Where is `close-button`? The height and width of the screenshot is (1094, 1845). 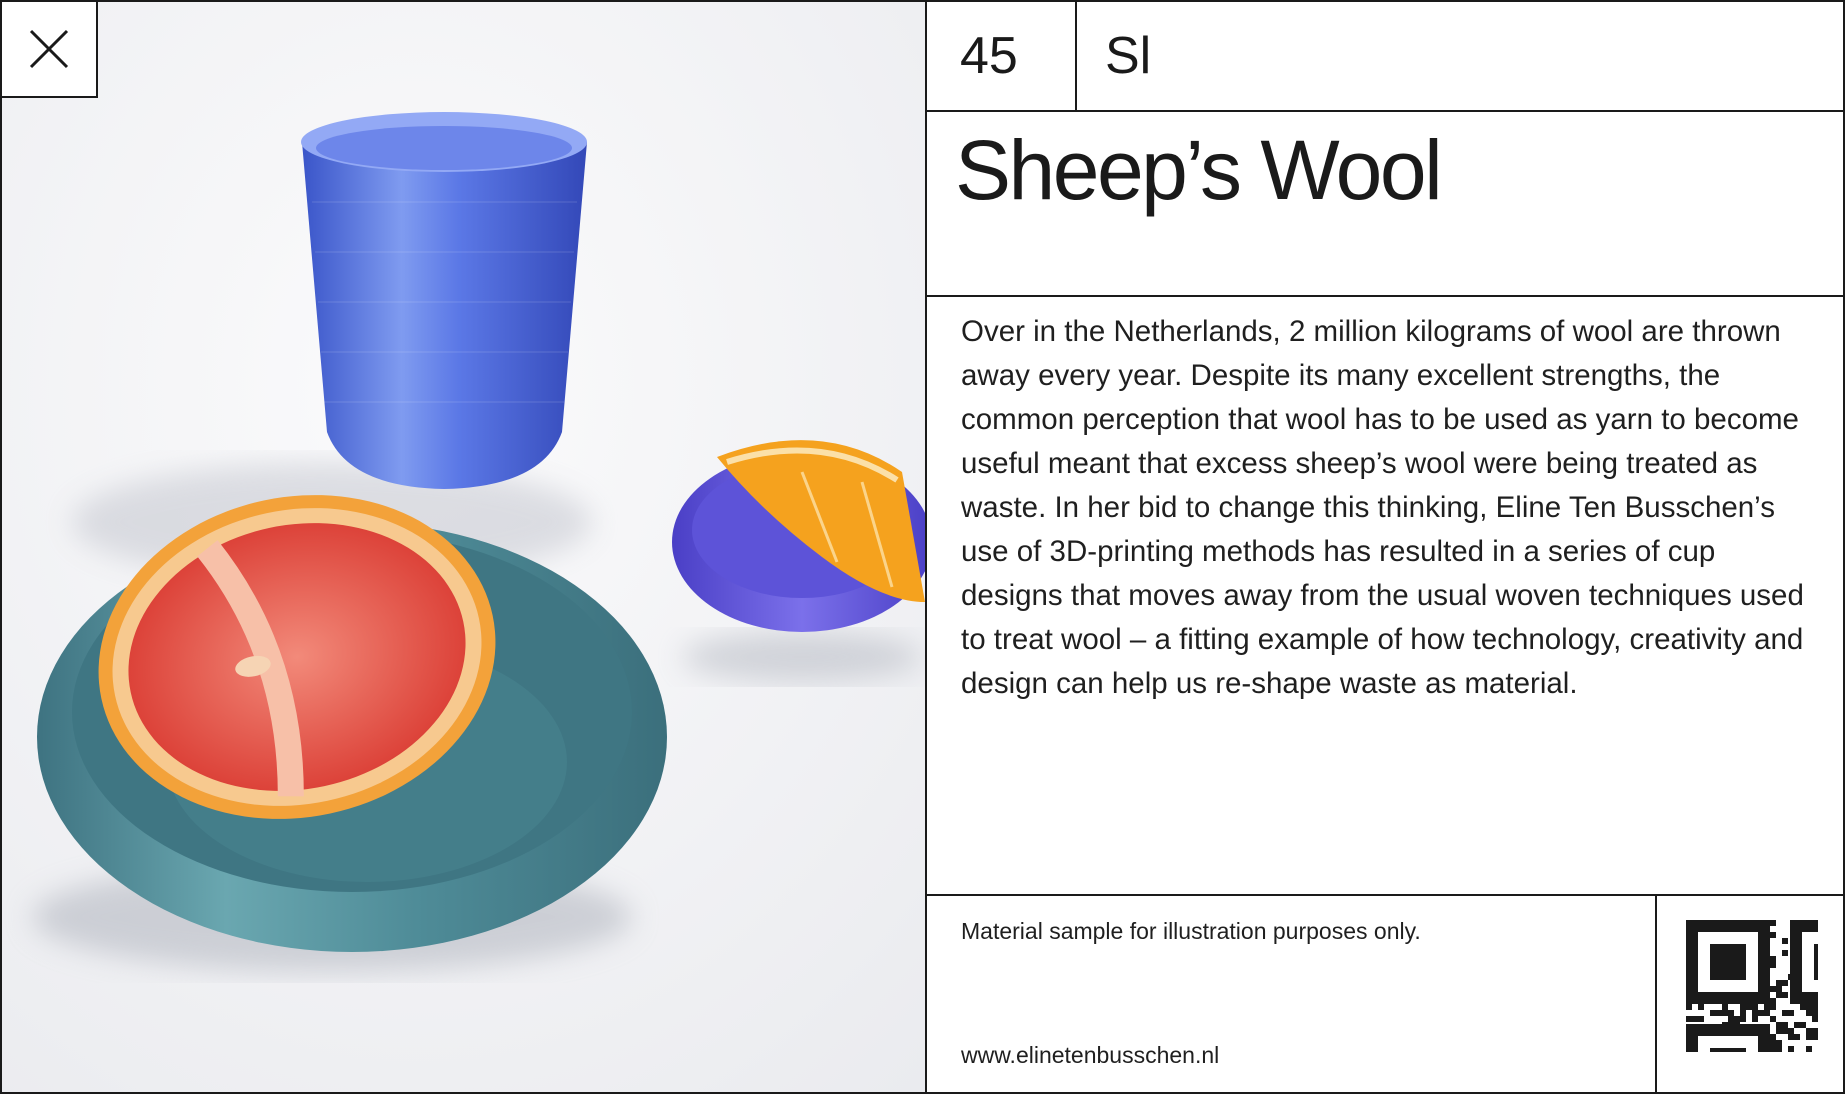
close-button is located at coordinates (50, 50).